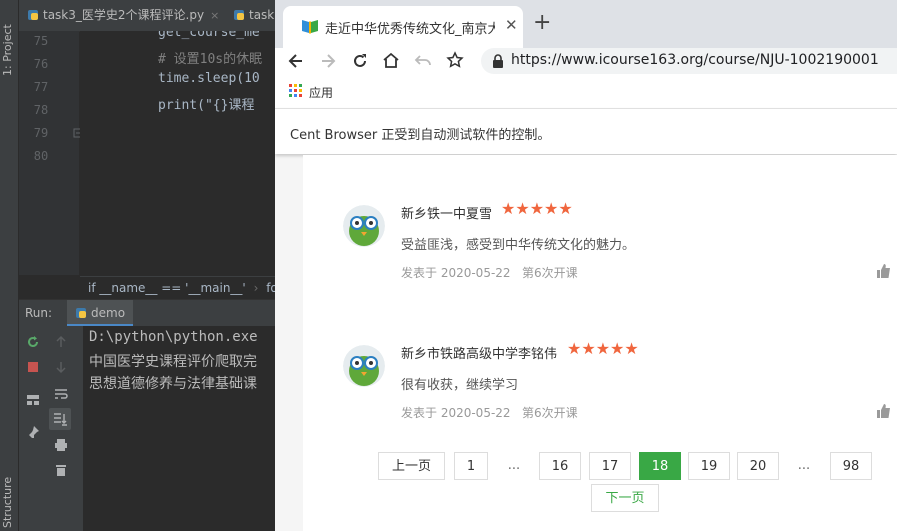 Image resolution: width=897 pixels, height=531 pixels. What do you see at coordinates (586, 131) in the screenshot?
I see `automation-infobar: Cent Browser 正受到自动测试软件的控制。` at bounding box center [586, 131].